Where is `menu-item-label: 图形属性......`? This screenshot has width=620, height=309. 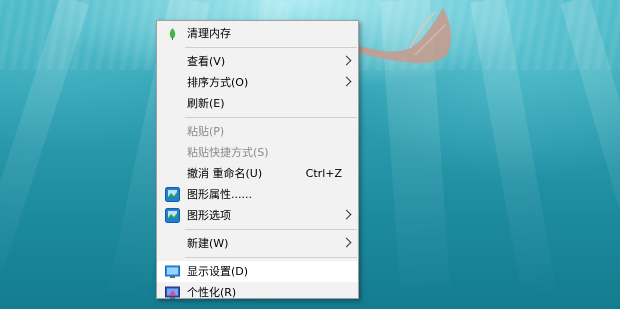
menu-item-label: 图形属性...... is located at coordinates (219, 194).